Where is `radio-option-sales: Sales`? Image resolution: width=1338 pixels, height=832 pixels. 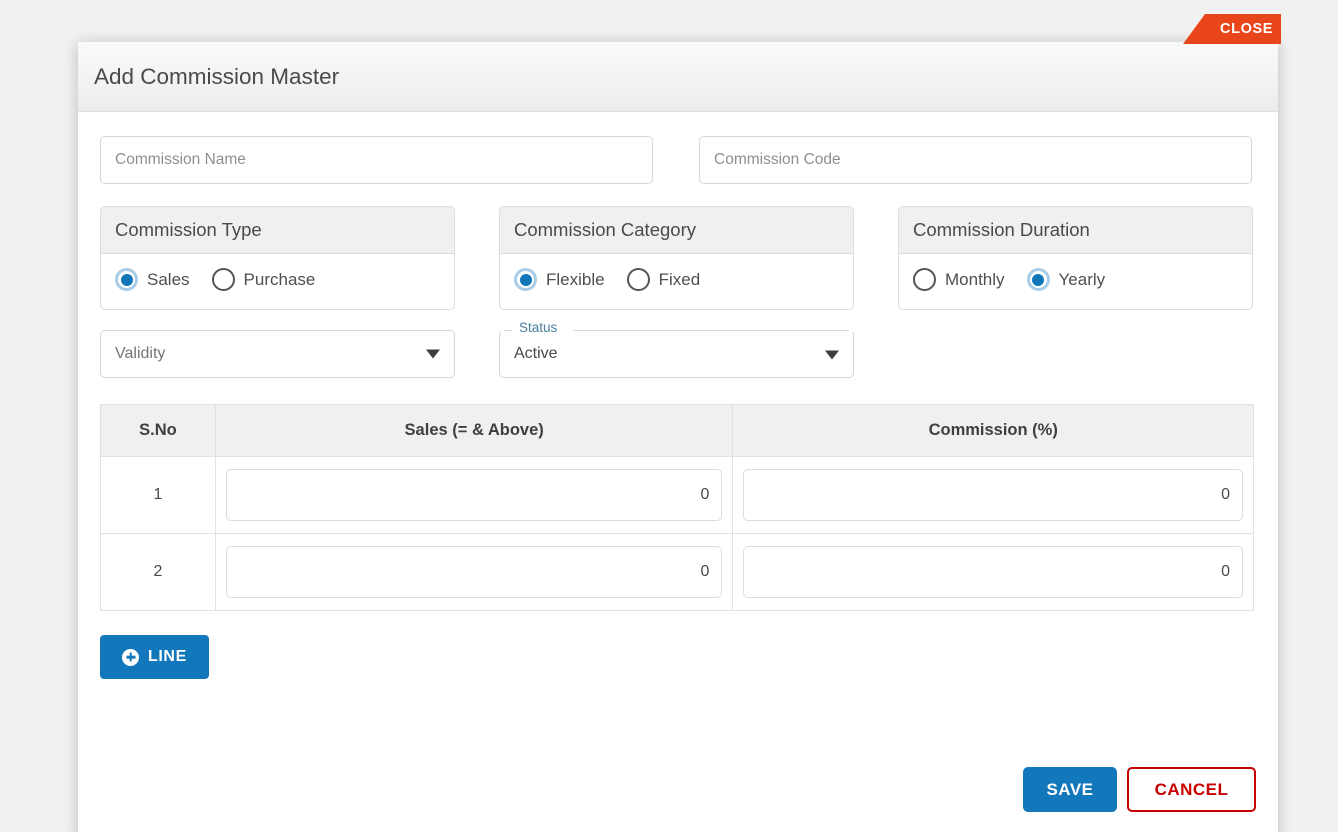
radio-option-sales: Sales is located at coordinates (152, 279).